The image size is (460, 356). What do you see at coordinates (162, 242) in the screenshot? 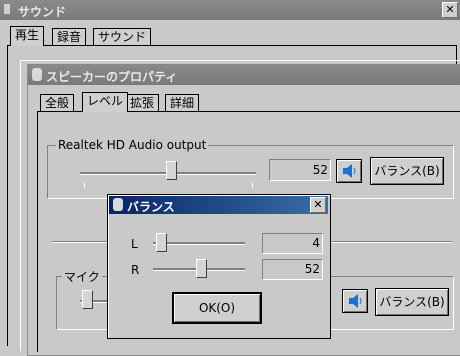
I see `left-slider-thumb` at bounding box center [162, 242].